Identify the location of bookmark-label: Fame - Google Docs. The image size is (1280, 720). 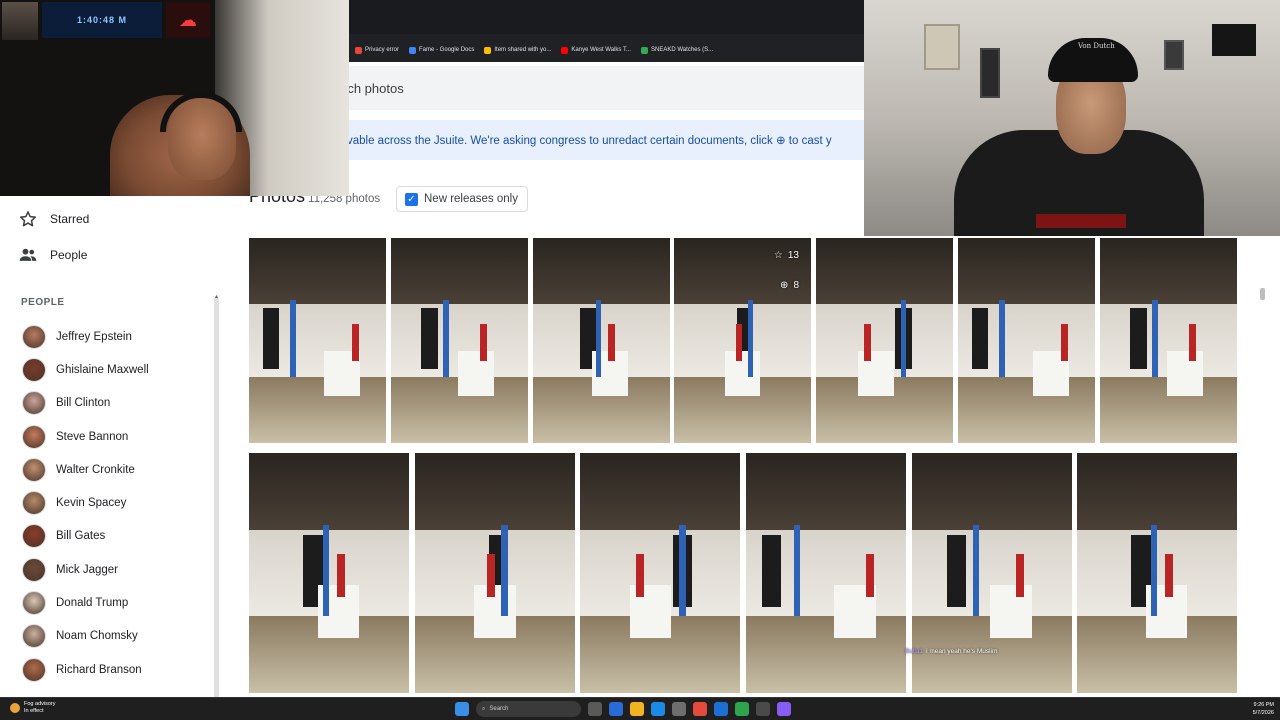
(447, 50).